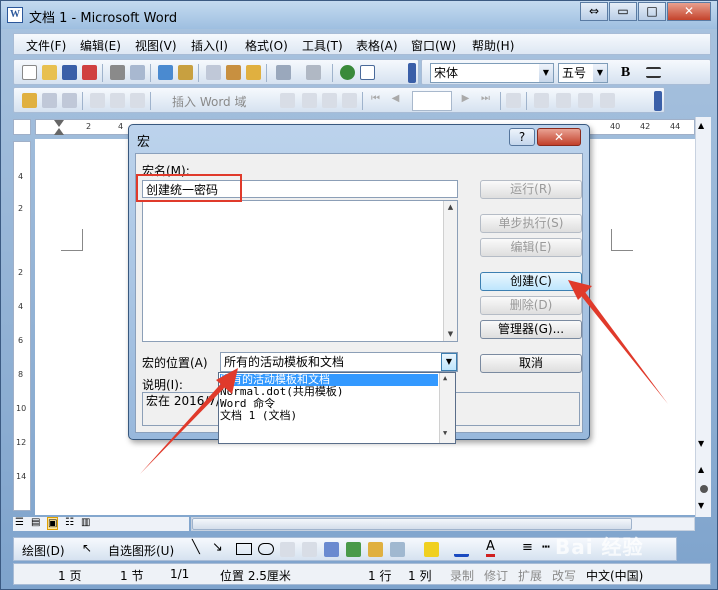  Describe the element at coordinates (331, 549) in the screenshot. I see `wordart-icon` at that location.